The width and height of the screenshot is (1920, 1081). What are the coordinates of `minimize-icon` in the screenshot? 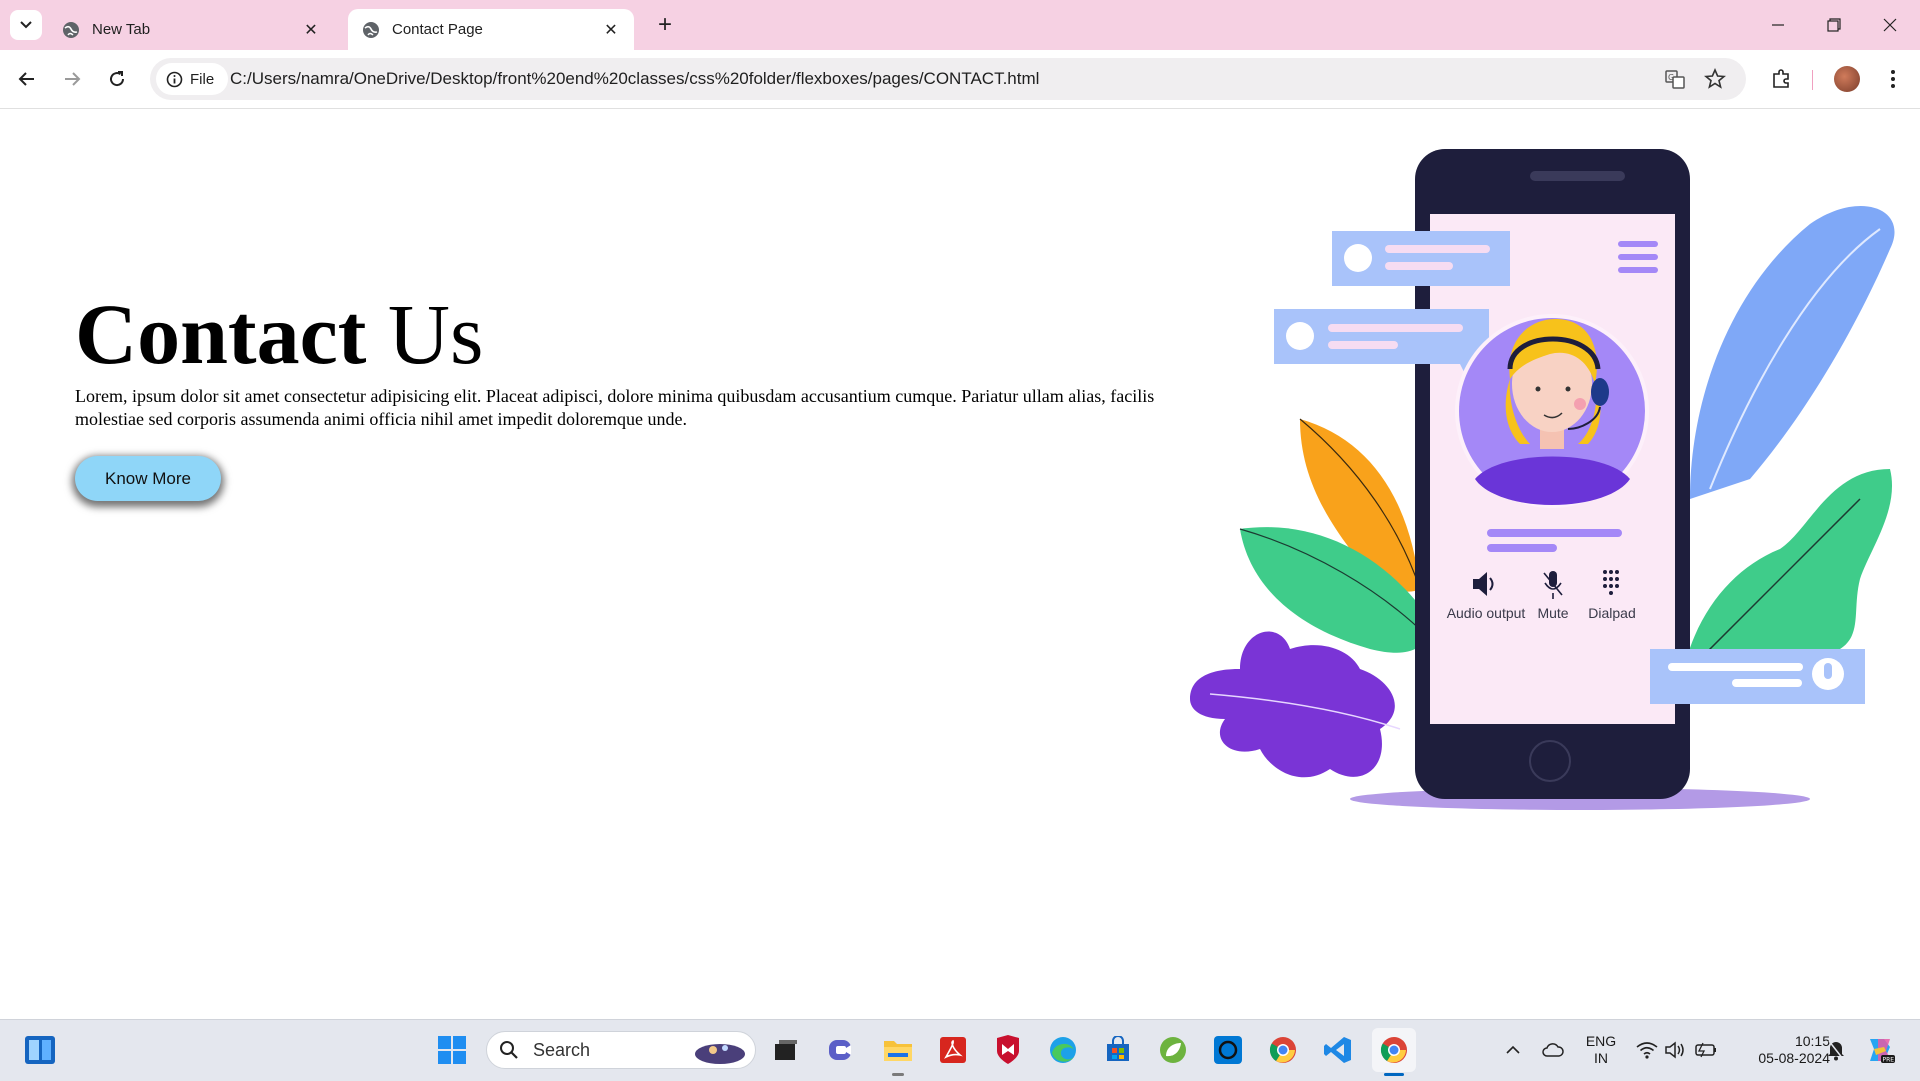 It's located at (1778, 25).